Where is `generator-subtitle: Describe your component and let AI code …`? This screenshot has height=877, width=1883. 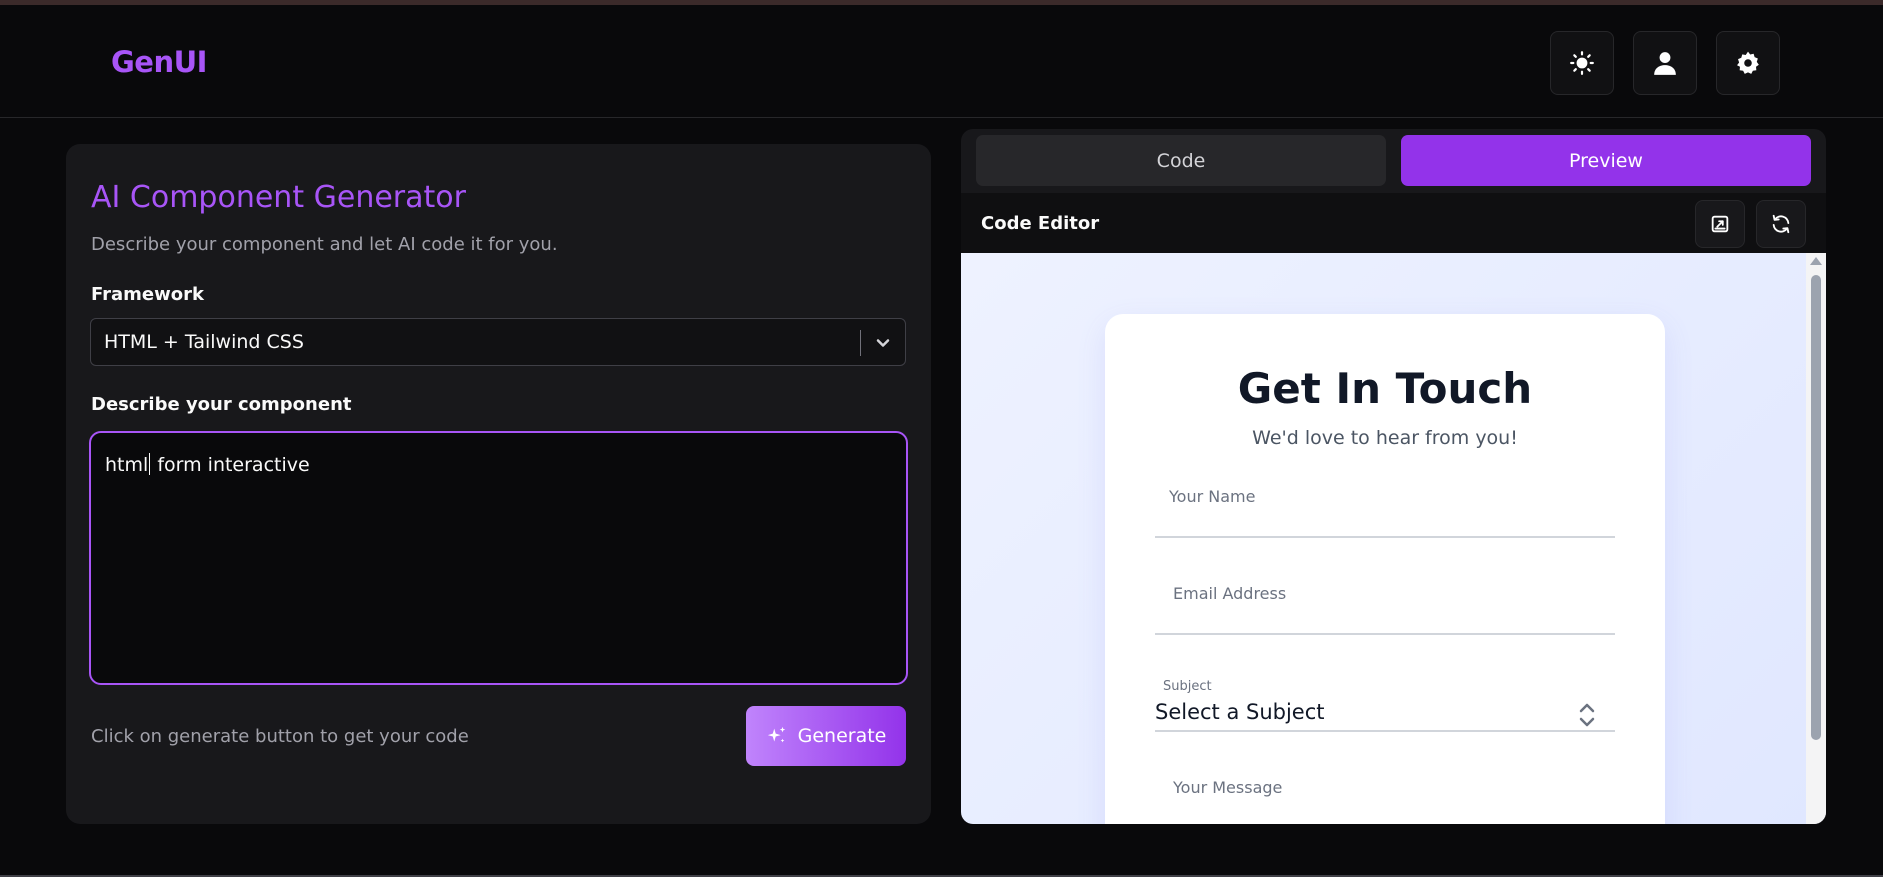
generator-subtitle: Describe your component and let AI code … is located at coordinates (324, 244).